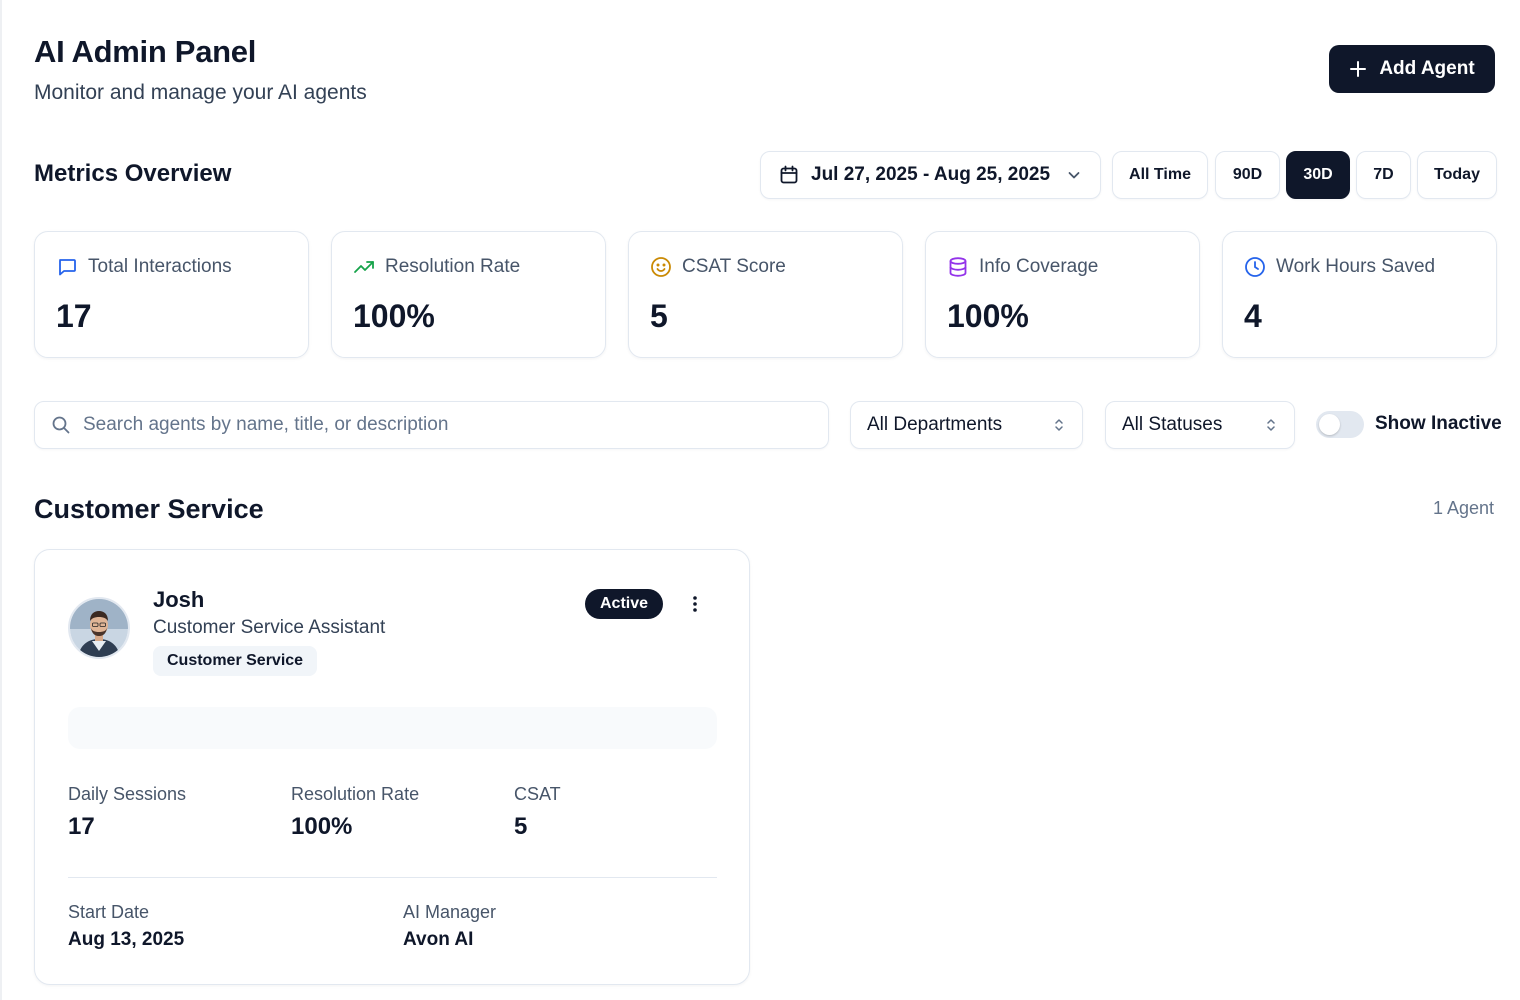 This screenshot has height=1000, width=1520. Describe the element at coordinates (171, 294) in the screenshot. I see `metric-card-total-interactions: Total Interactions 17` at that location.